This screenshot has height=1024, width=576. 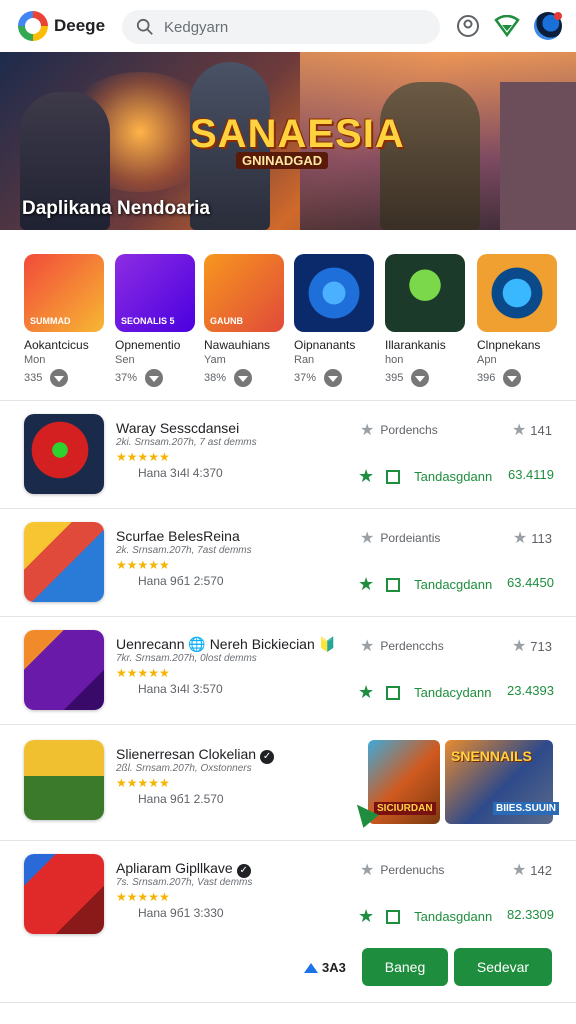 I want to click on app-meta: 2k. Srnsam.207h, 7ast demms, so click(x=184, y=550).